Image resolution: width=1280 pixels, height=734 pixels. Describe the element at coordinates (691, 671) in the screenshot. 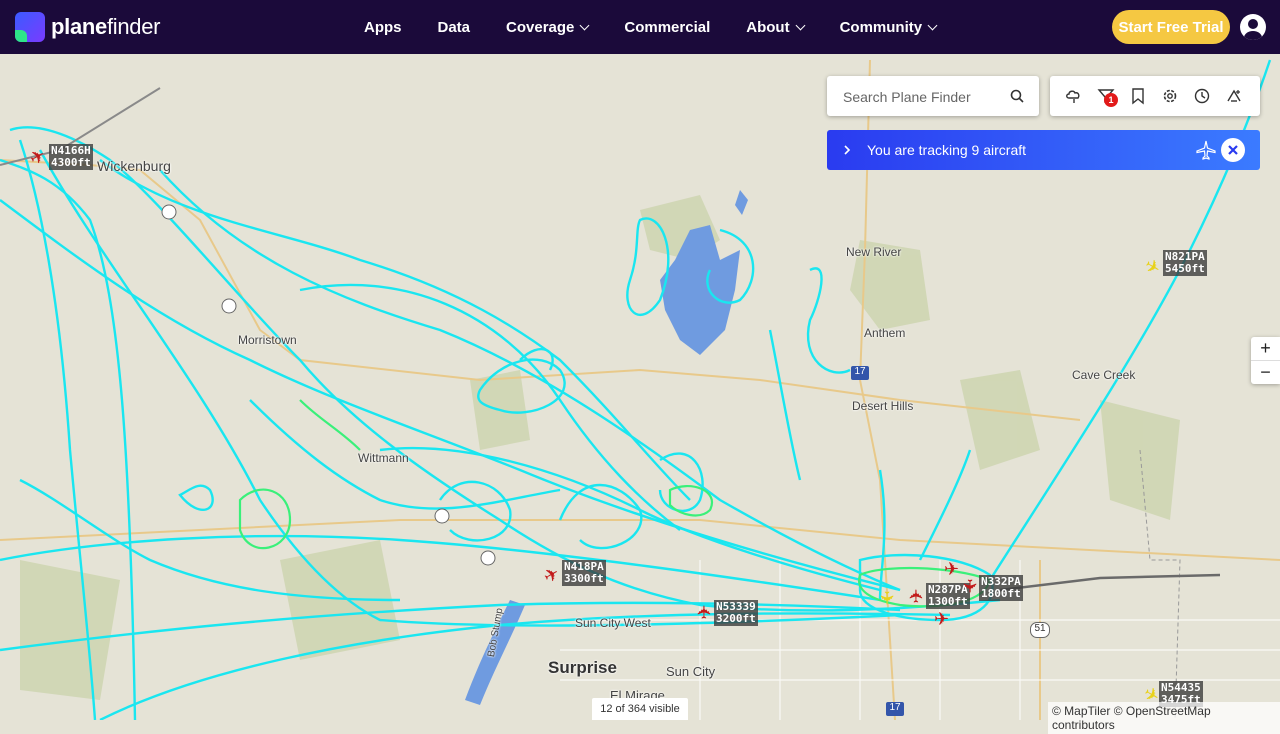

I see `place-label: Sun City` at that location.